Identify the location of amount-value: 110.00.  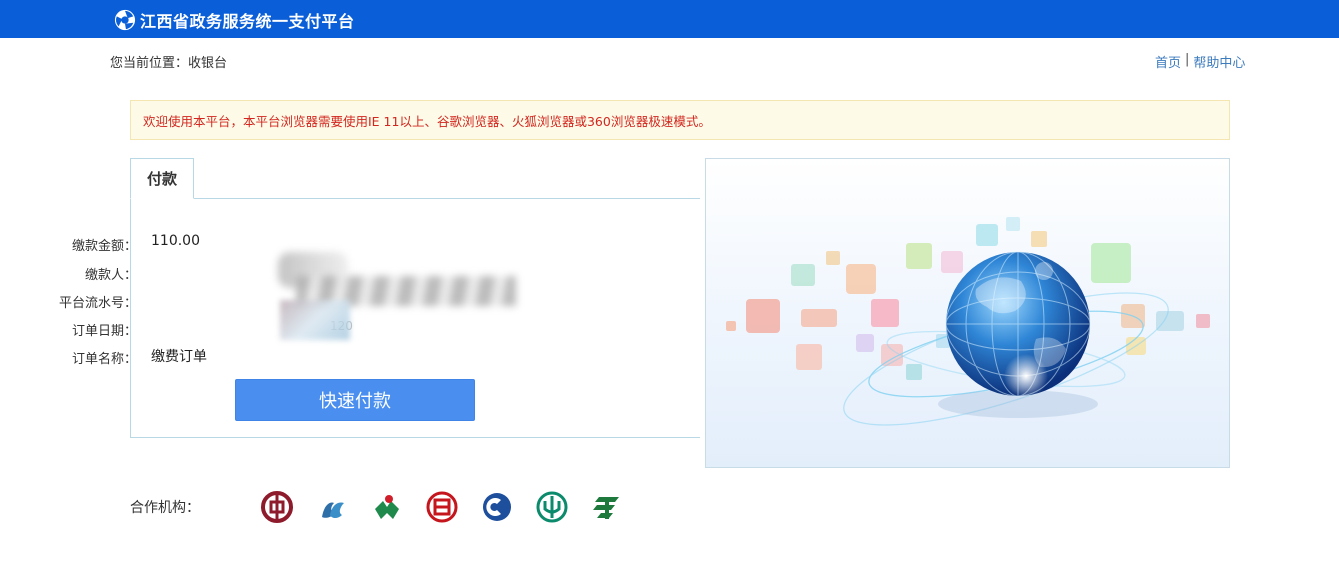
(175, 241).